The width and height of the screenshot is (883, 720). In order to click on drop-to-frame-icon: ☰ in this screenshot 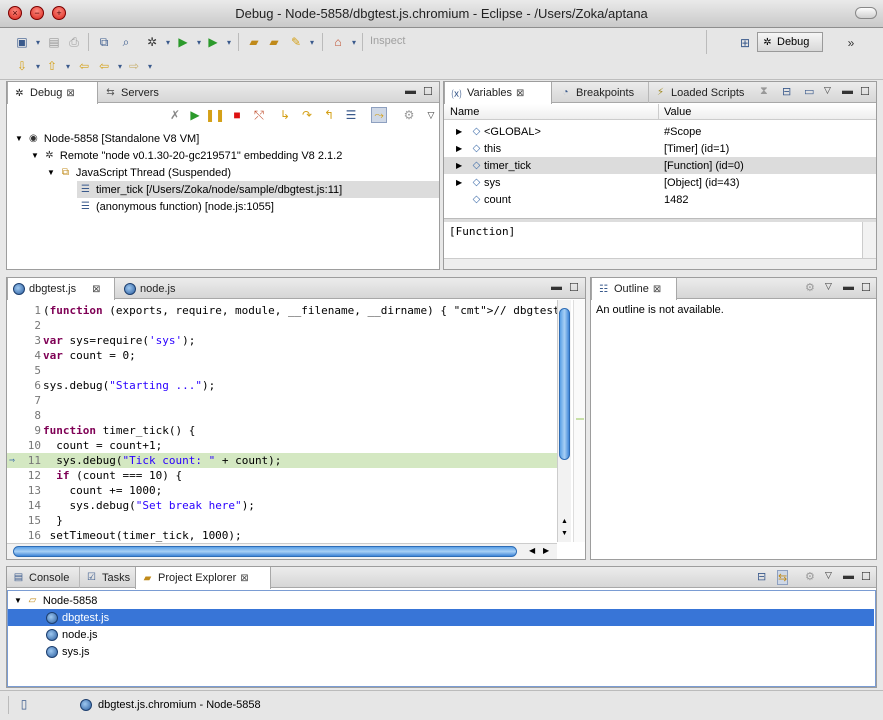, I will do `click(351, 115)`.